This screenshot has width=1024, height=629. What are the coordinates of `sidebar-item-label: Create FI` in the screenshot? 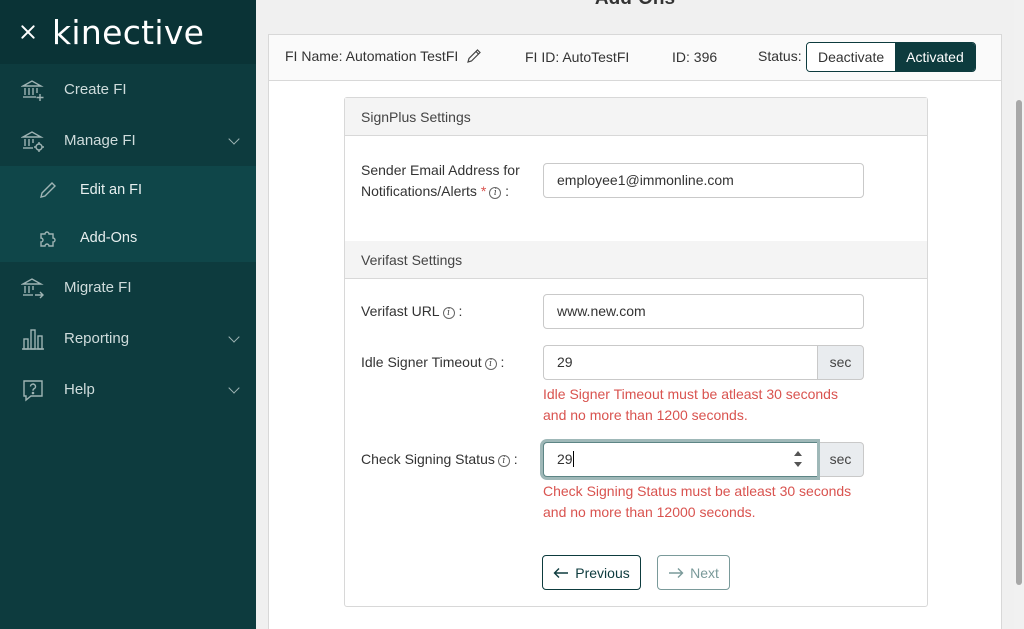 It's located at (95, 89).